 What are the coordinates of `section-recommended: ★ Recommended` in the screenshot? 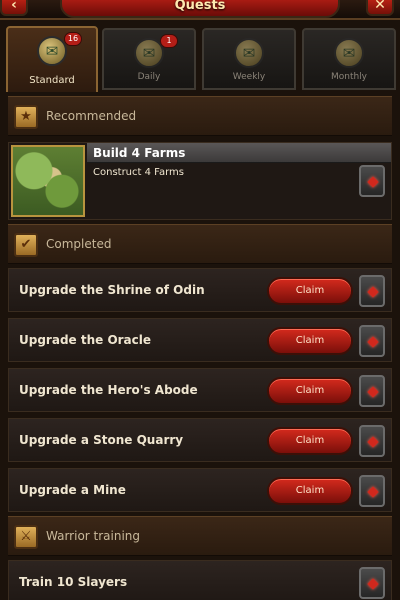 It's located at (200, 116).